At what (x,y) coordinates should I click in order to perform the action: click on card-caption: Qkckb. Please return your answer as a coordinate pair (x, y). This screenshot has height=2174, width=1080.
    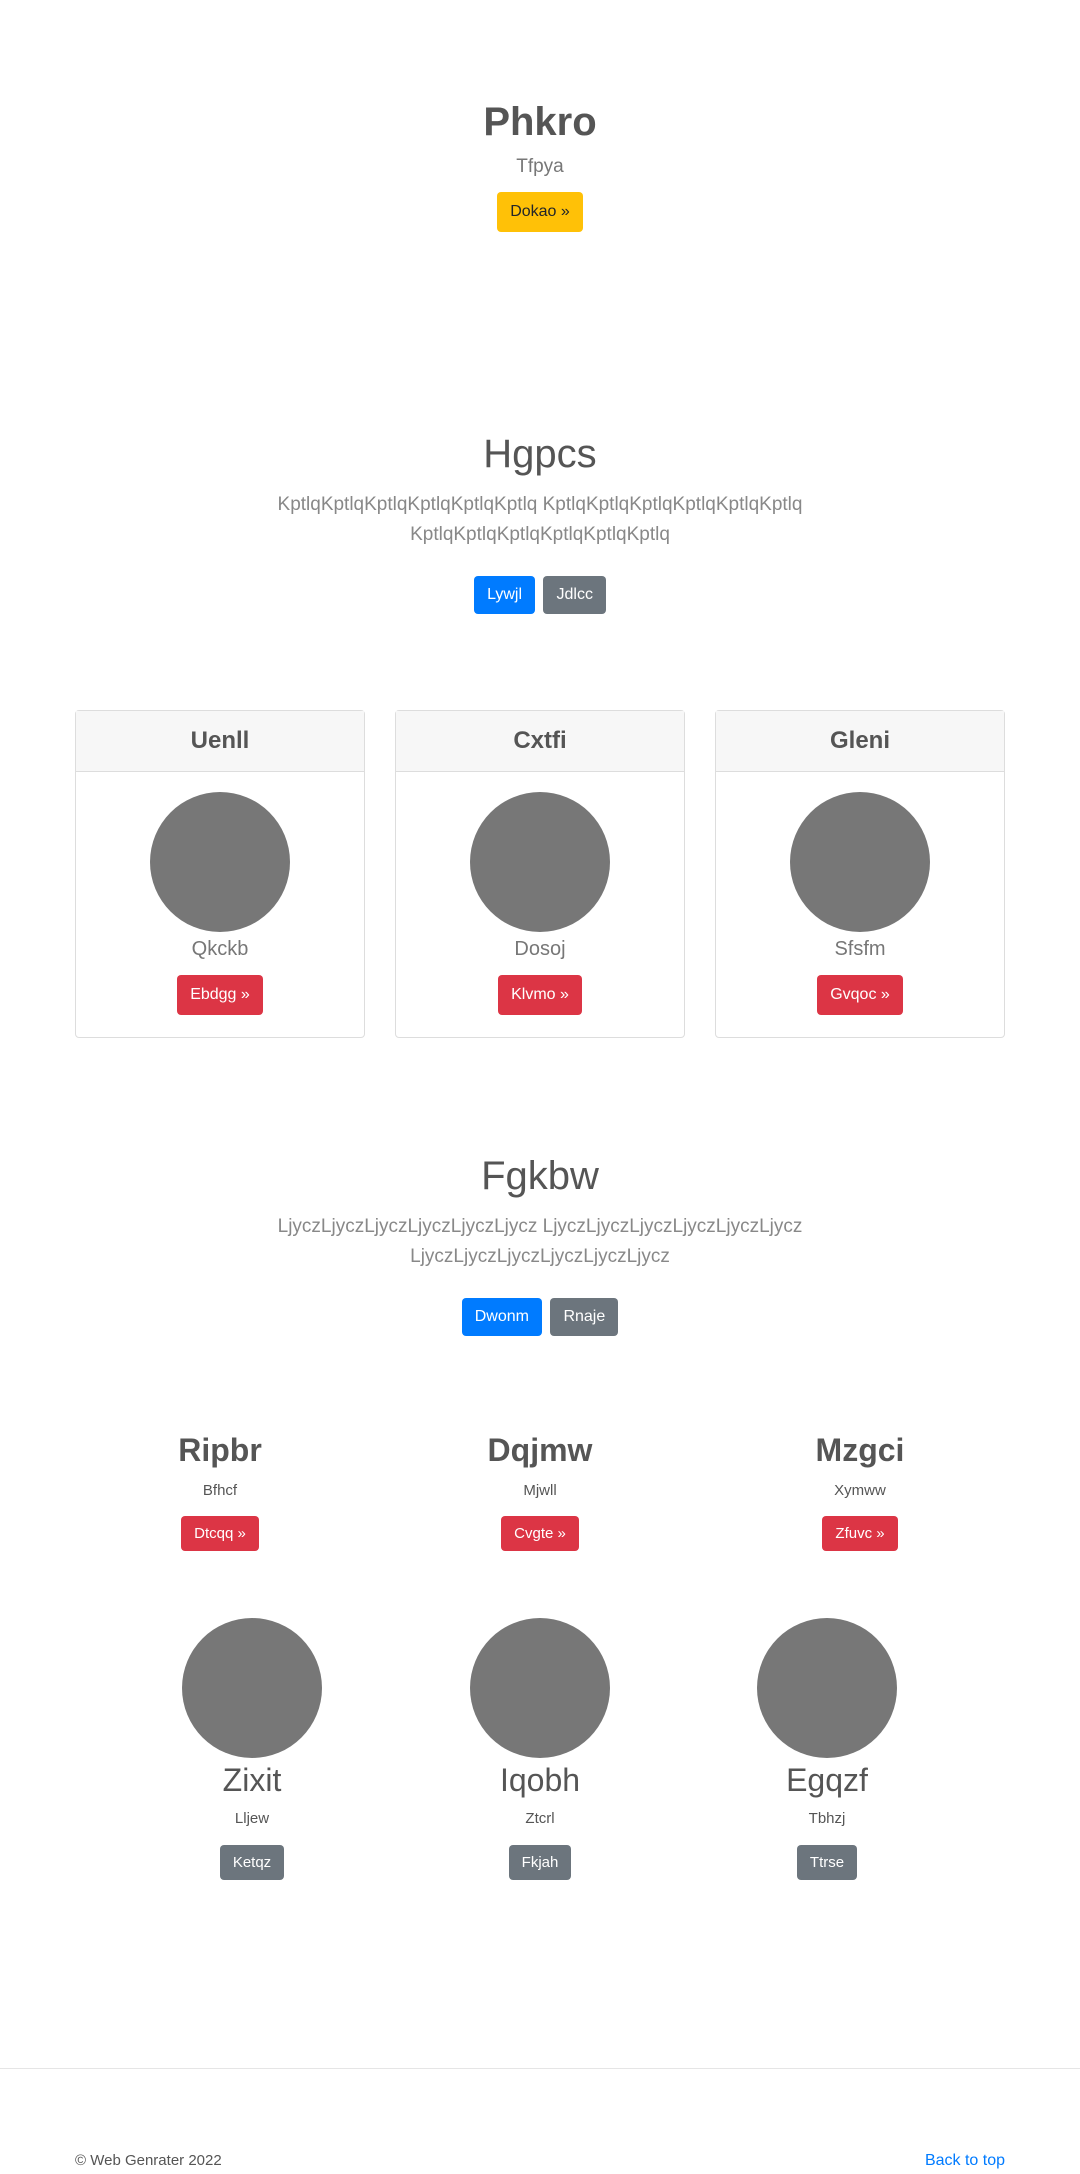
    Looking at the image, I should click on (220, 949).